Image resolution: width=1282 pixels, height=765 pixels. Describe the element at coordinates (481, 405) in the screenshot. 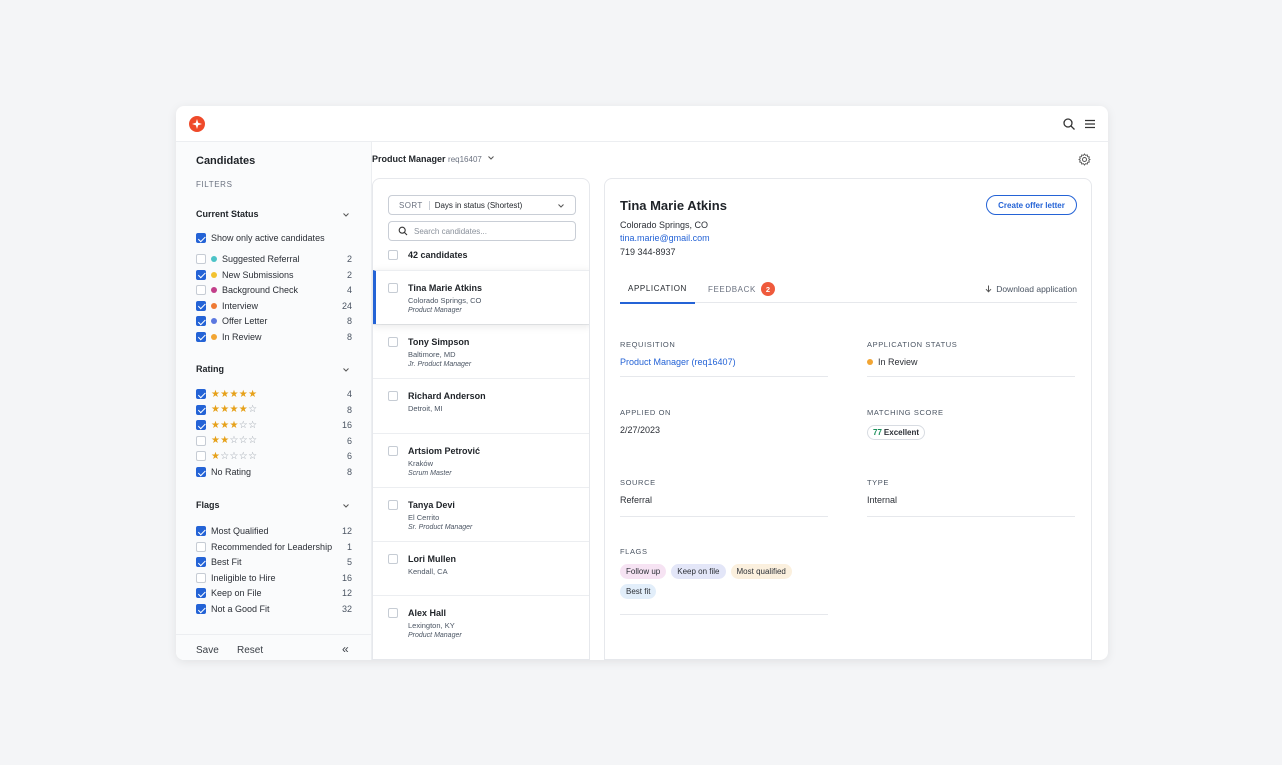

I see `candidate-row: Richard Anderson Detroit, MI` at that location.